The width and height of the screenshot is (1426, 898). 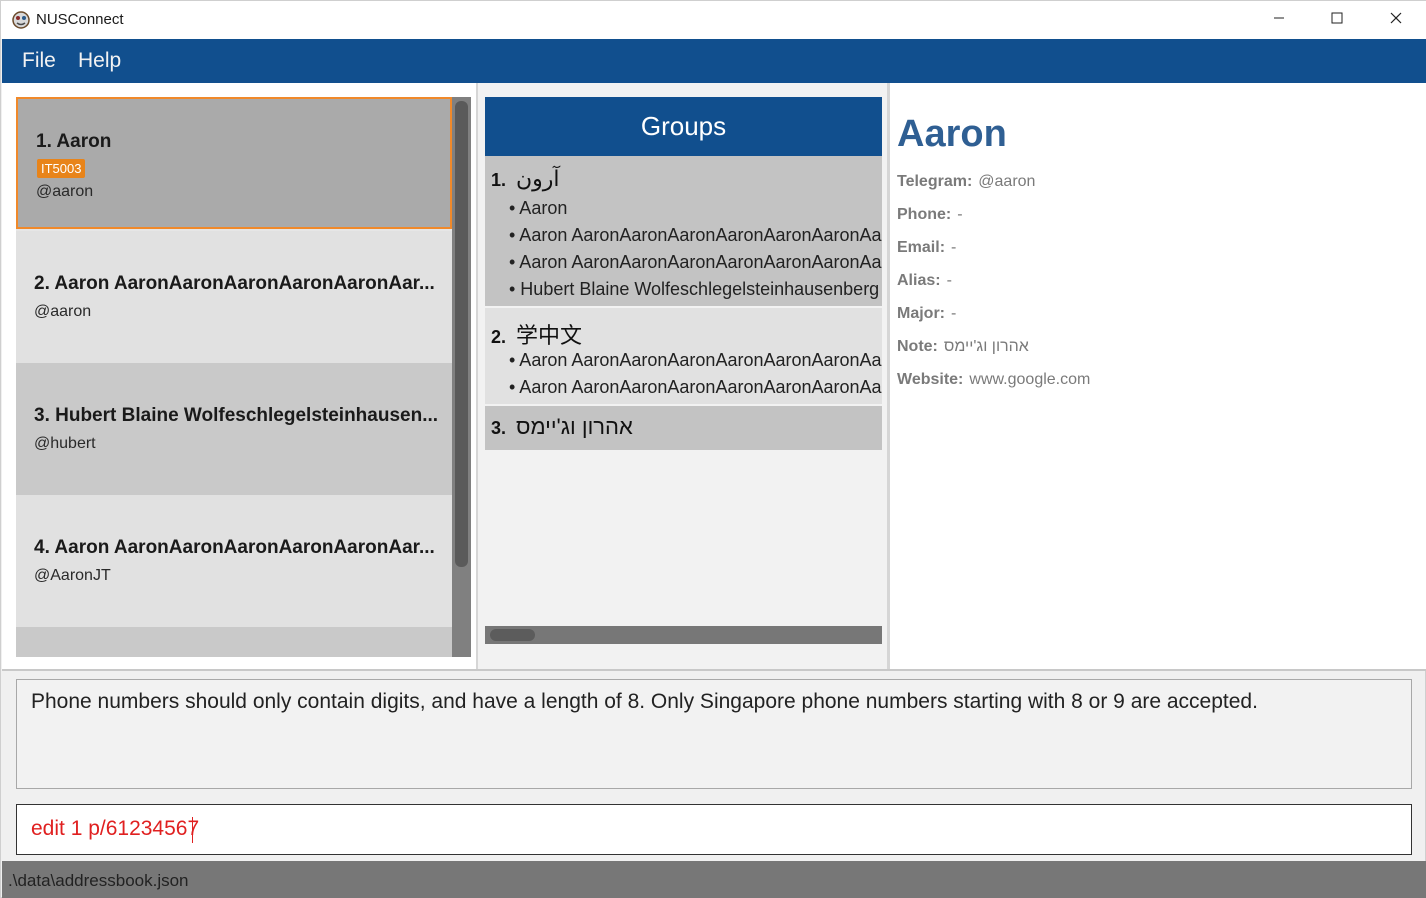 I want to click on person-handle: @AaronJT, so click(x=72, y=575).